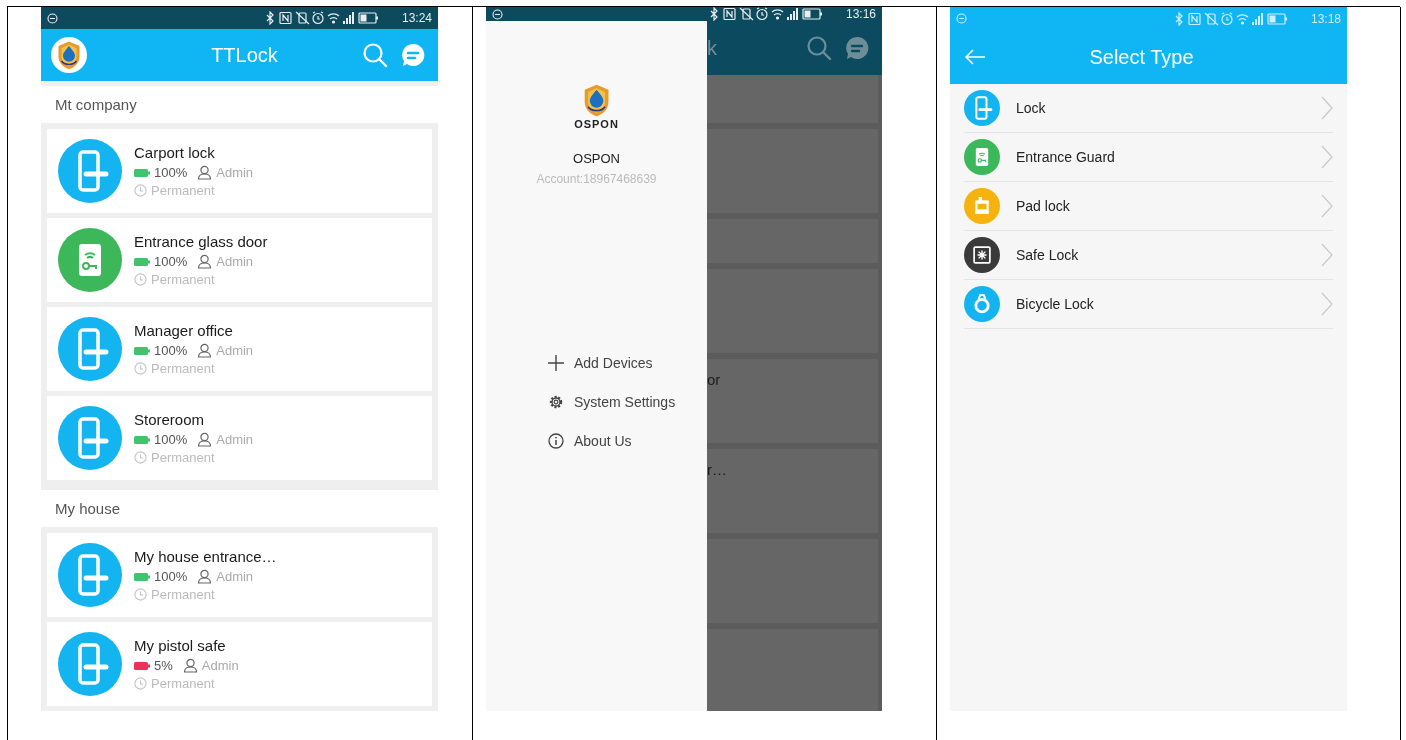  Describe the element at coordinates (163, 665) in the screenshot. I see `battery-level: 5%` at that location.